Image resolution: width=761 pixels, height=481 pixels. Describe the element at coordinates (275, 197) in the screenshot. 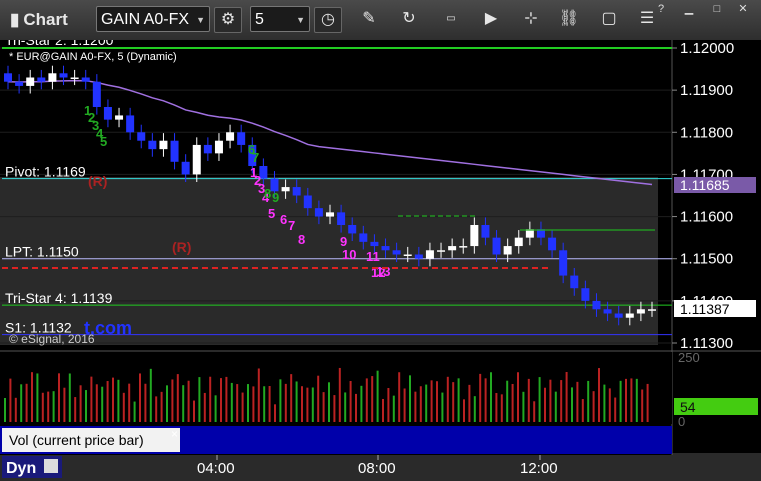

I see `td-count-green: 9` at that location.